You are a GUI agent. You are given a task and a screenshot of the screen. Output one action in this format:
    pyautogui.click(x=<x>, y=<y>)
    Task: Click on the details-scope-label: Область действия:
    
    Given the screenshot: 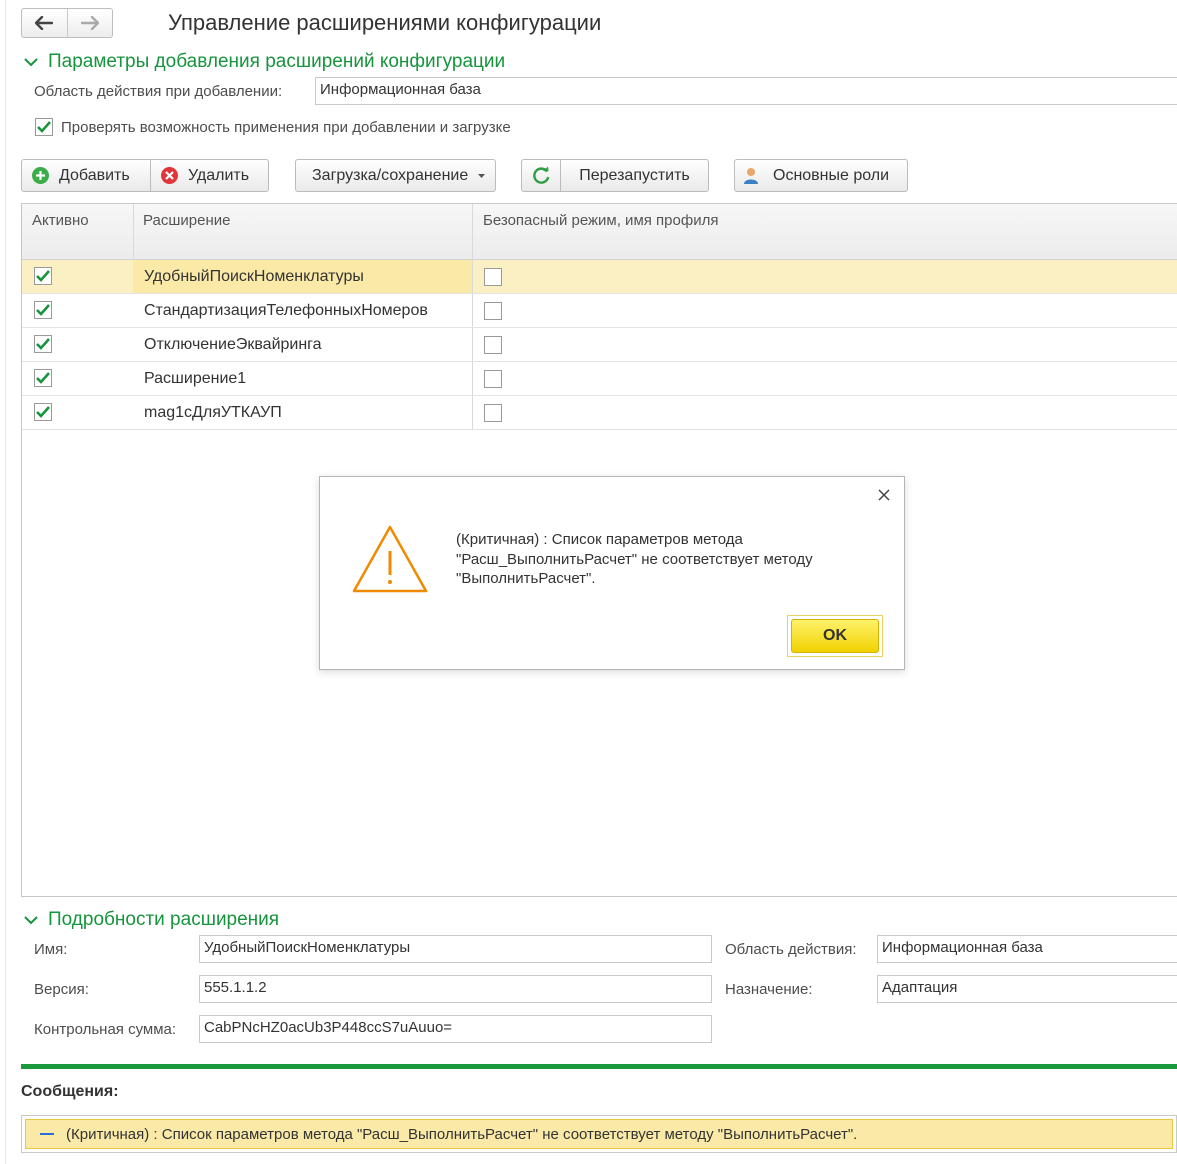 What is the action you would take?
    pyautogui.click(x=791, y=949)
    